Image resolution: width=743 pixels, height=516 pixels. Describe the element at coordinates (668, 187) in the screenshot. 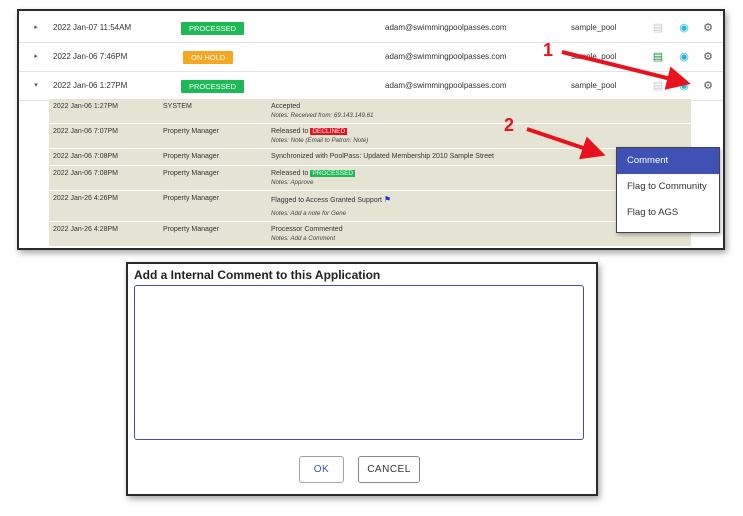

I see `menu-item-flag-community: Flag to Community` at that location.